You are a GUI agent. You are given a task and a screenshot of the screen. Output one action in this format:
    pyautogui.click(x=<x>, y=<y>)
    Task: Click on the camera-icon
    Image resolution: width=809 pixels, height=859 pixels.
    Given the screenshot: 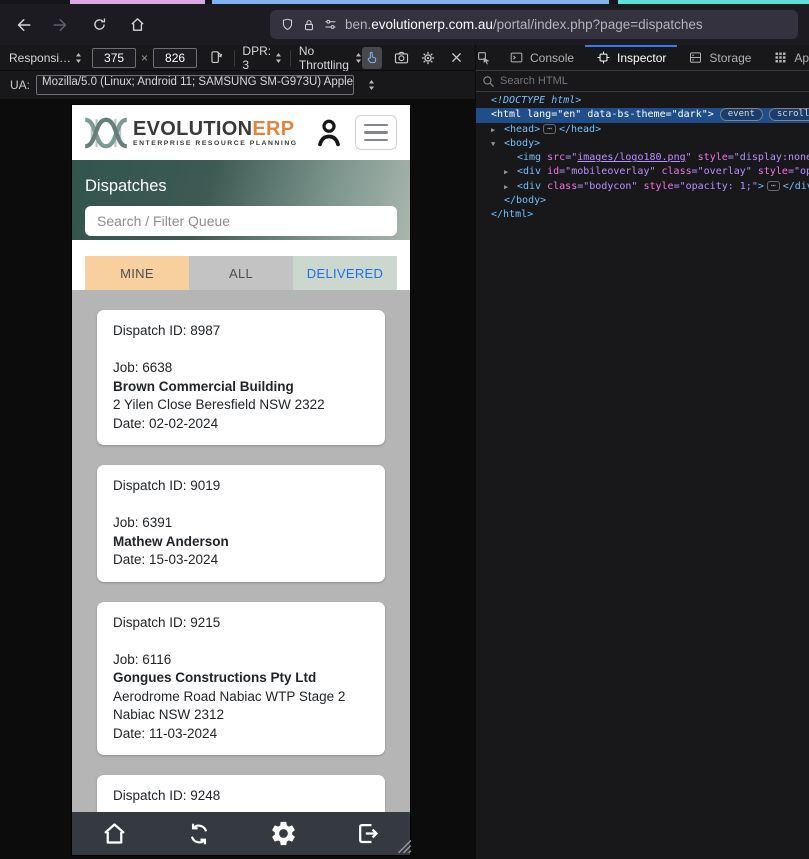 What is the action you would take?
    pyautogui.click(x=402, y=57)
    